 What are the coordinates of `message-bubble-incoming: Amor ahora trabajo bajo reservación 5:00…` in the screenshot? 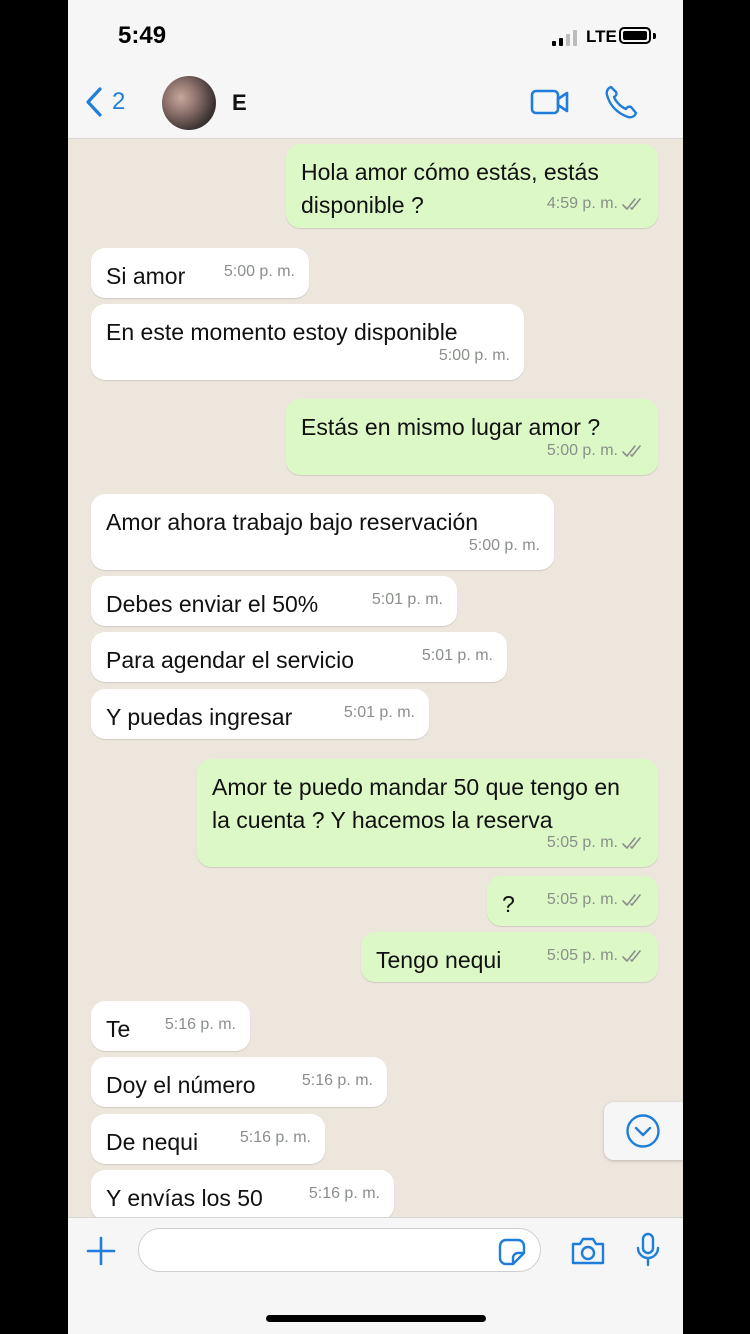 It's located at (322, 532).